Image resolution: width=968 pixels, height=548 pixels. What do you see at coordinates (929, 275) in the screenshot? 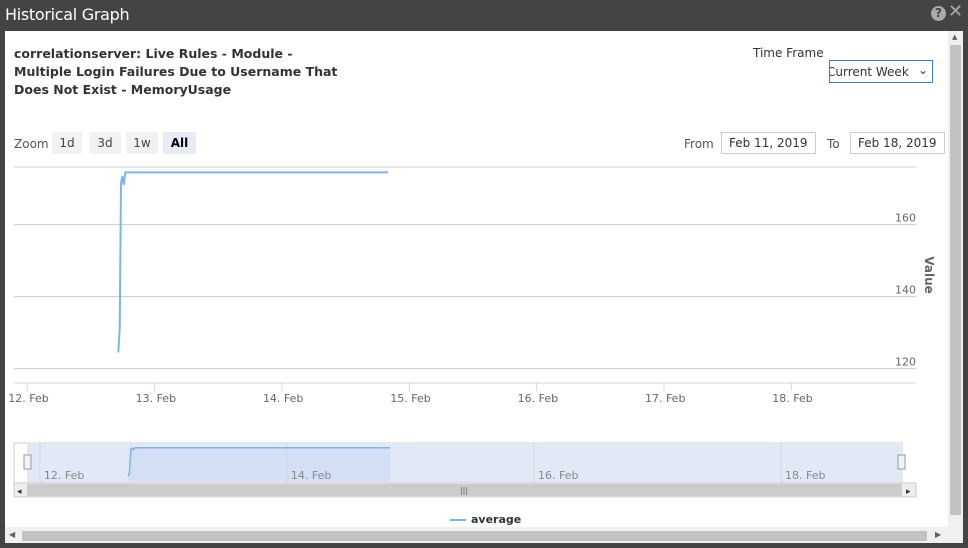
I see `y-axis-label: Value` at bounding box center [929, 275].